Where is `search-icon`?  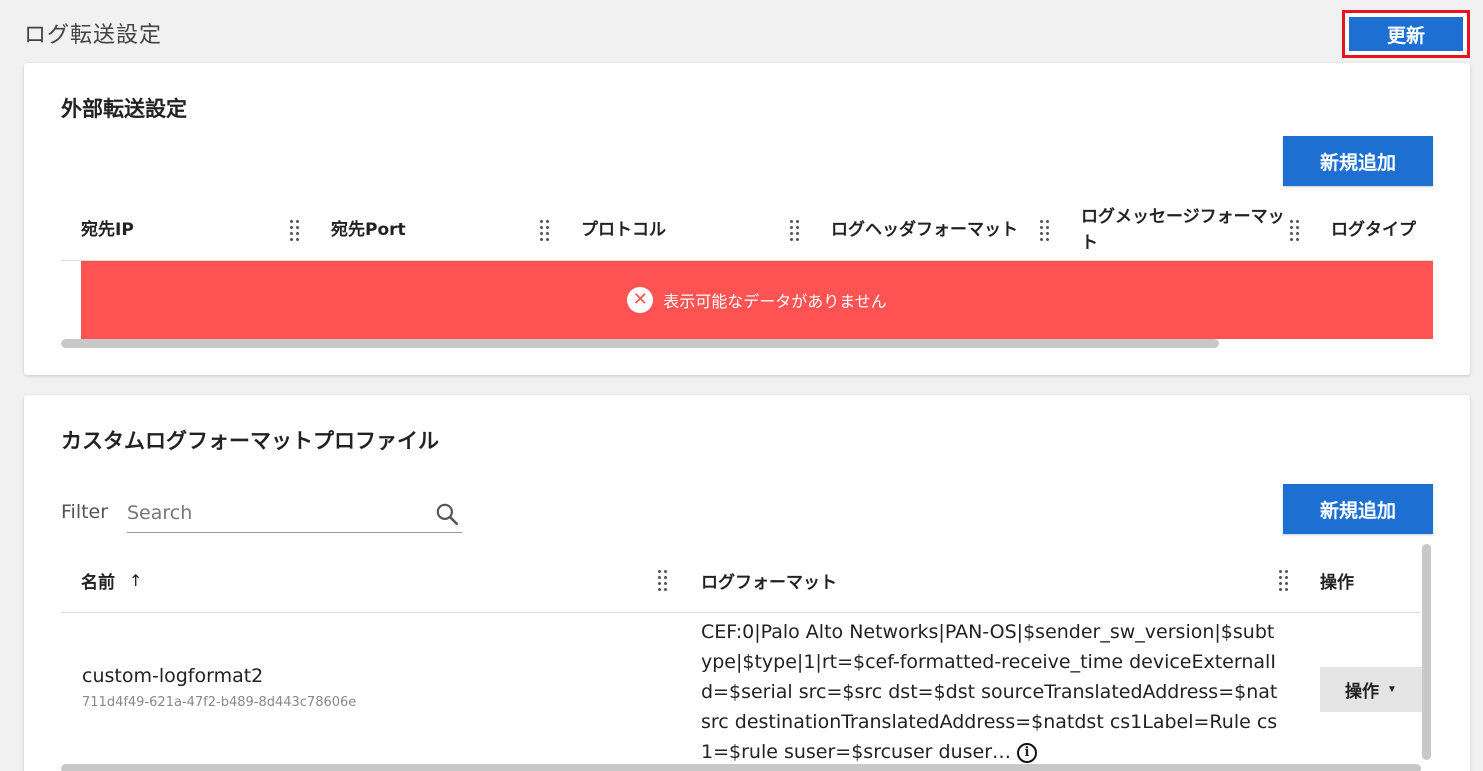
search-icon is located at coordinates (447, 514).